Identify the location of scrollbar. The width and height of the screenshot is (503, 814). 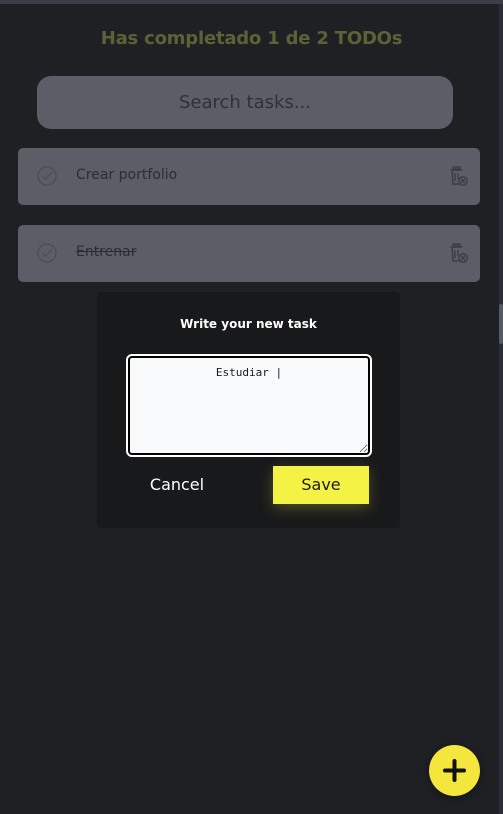
(501, 409).